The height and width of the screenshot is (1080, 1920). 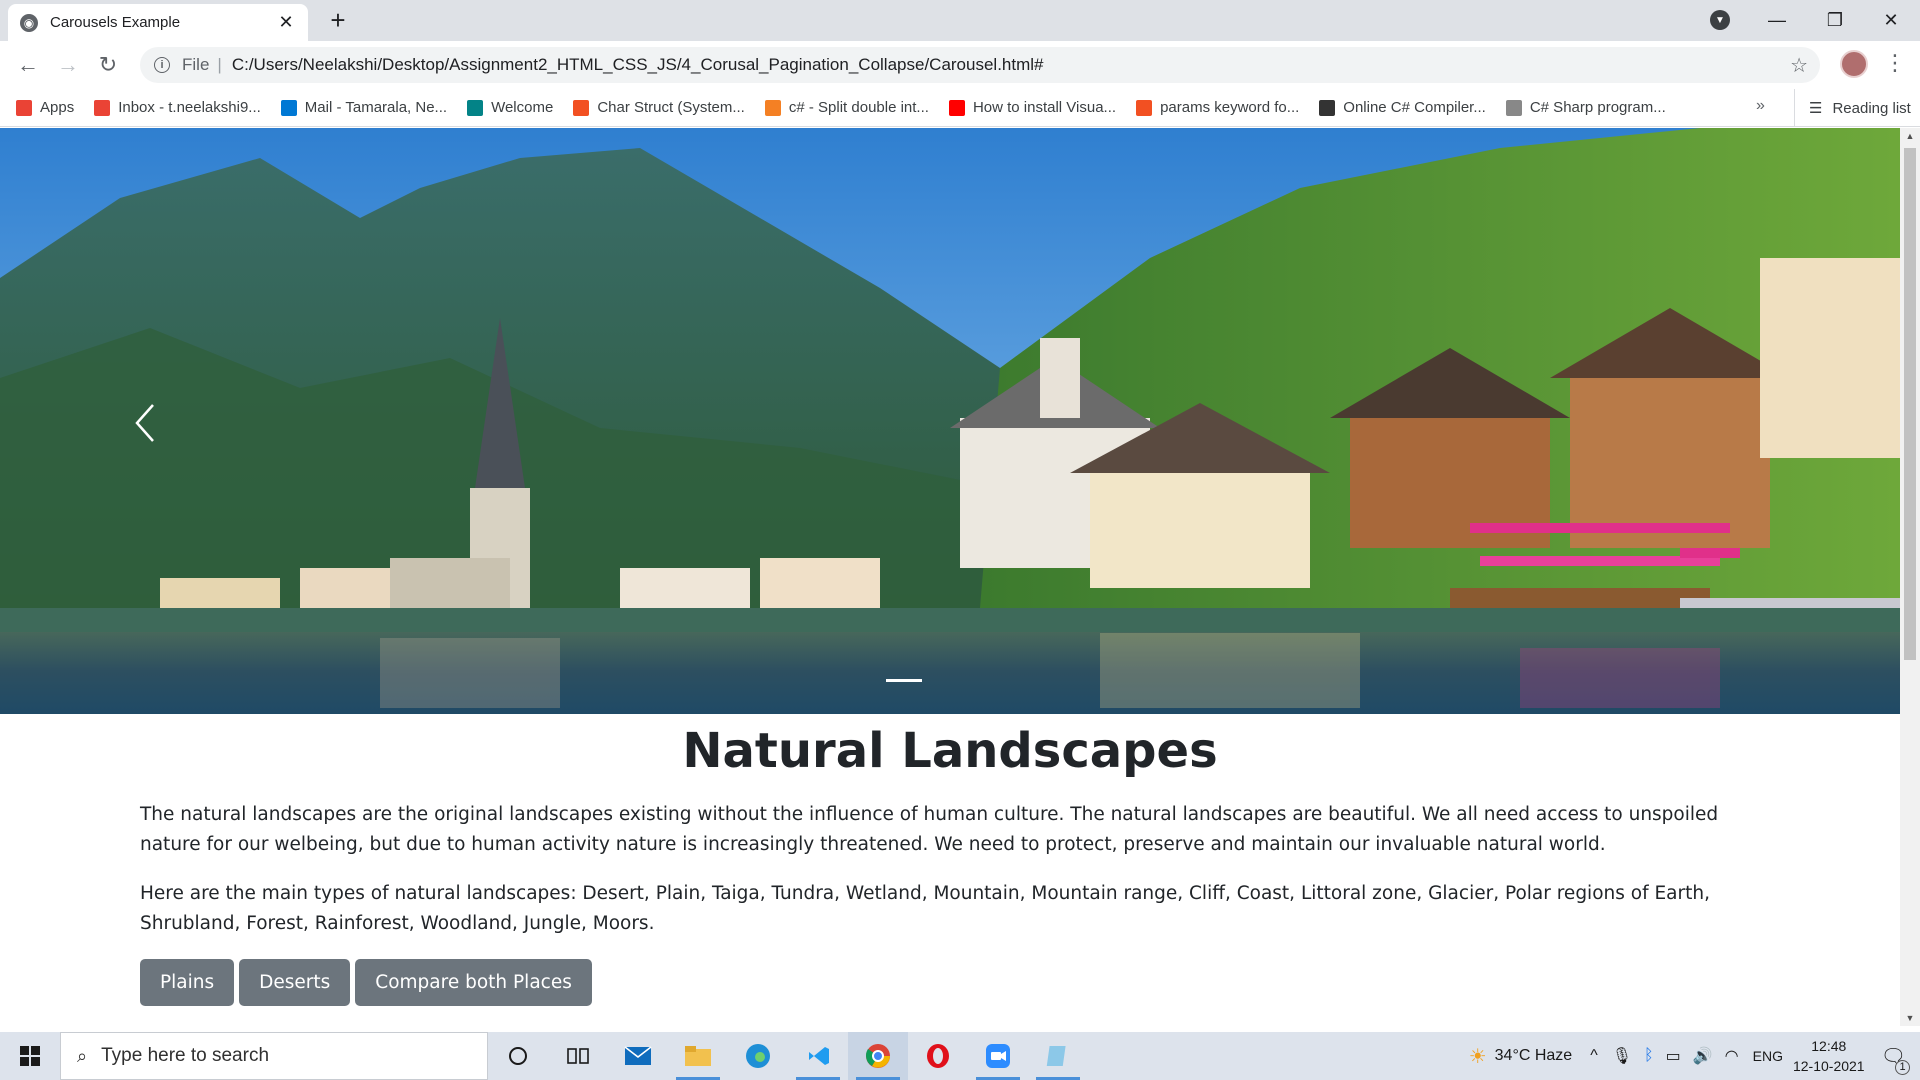 I want to click on language-indicator: ENG, so click(x=1768, y=1056).